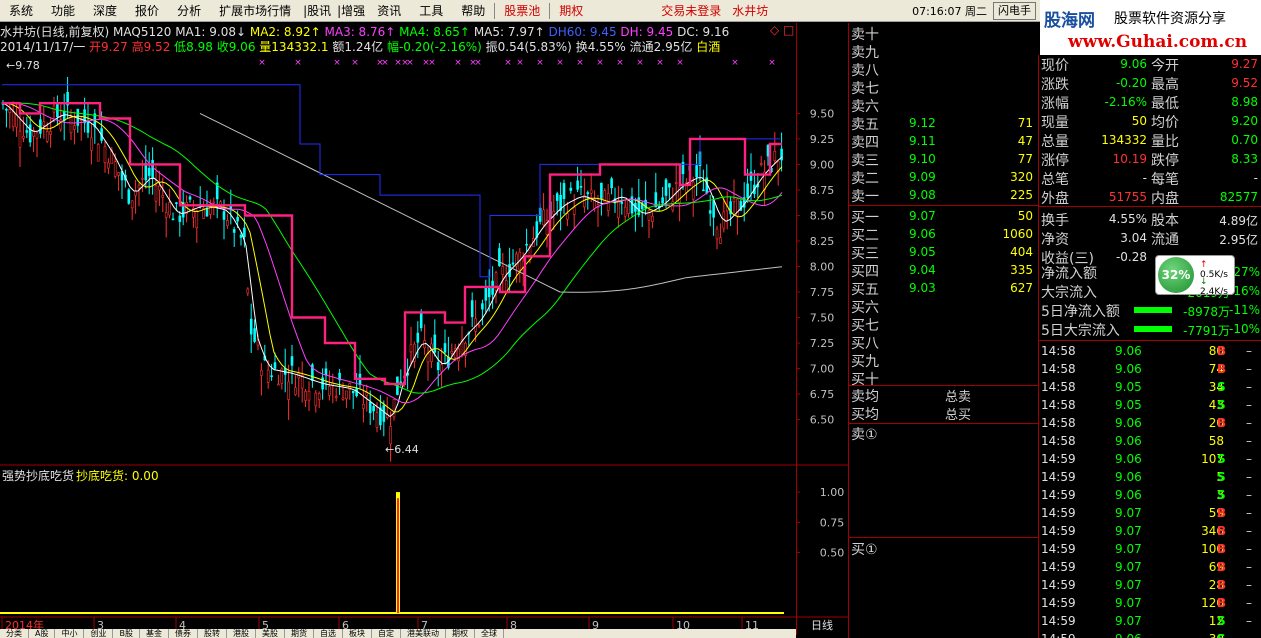 Image resolution: width=1261 pixels, height=638 pixels. What do you see at coordinates (944, 433) in the screenshot?
I see `sell-queue-row: 卖①` at bounding box center [944, 433].